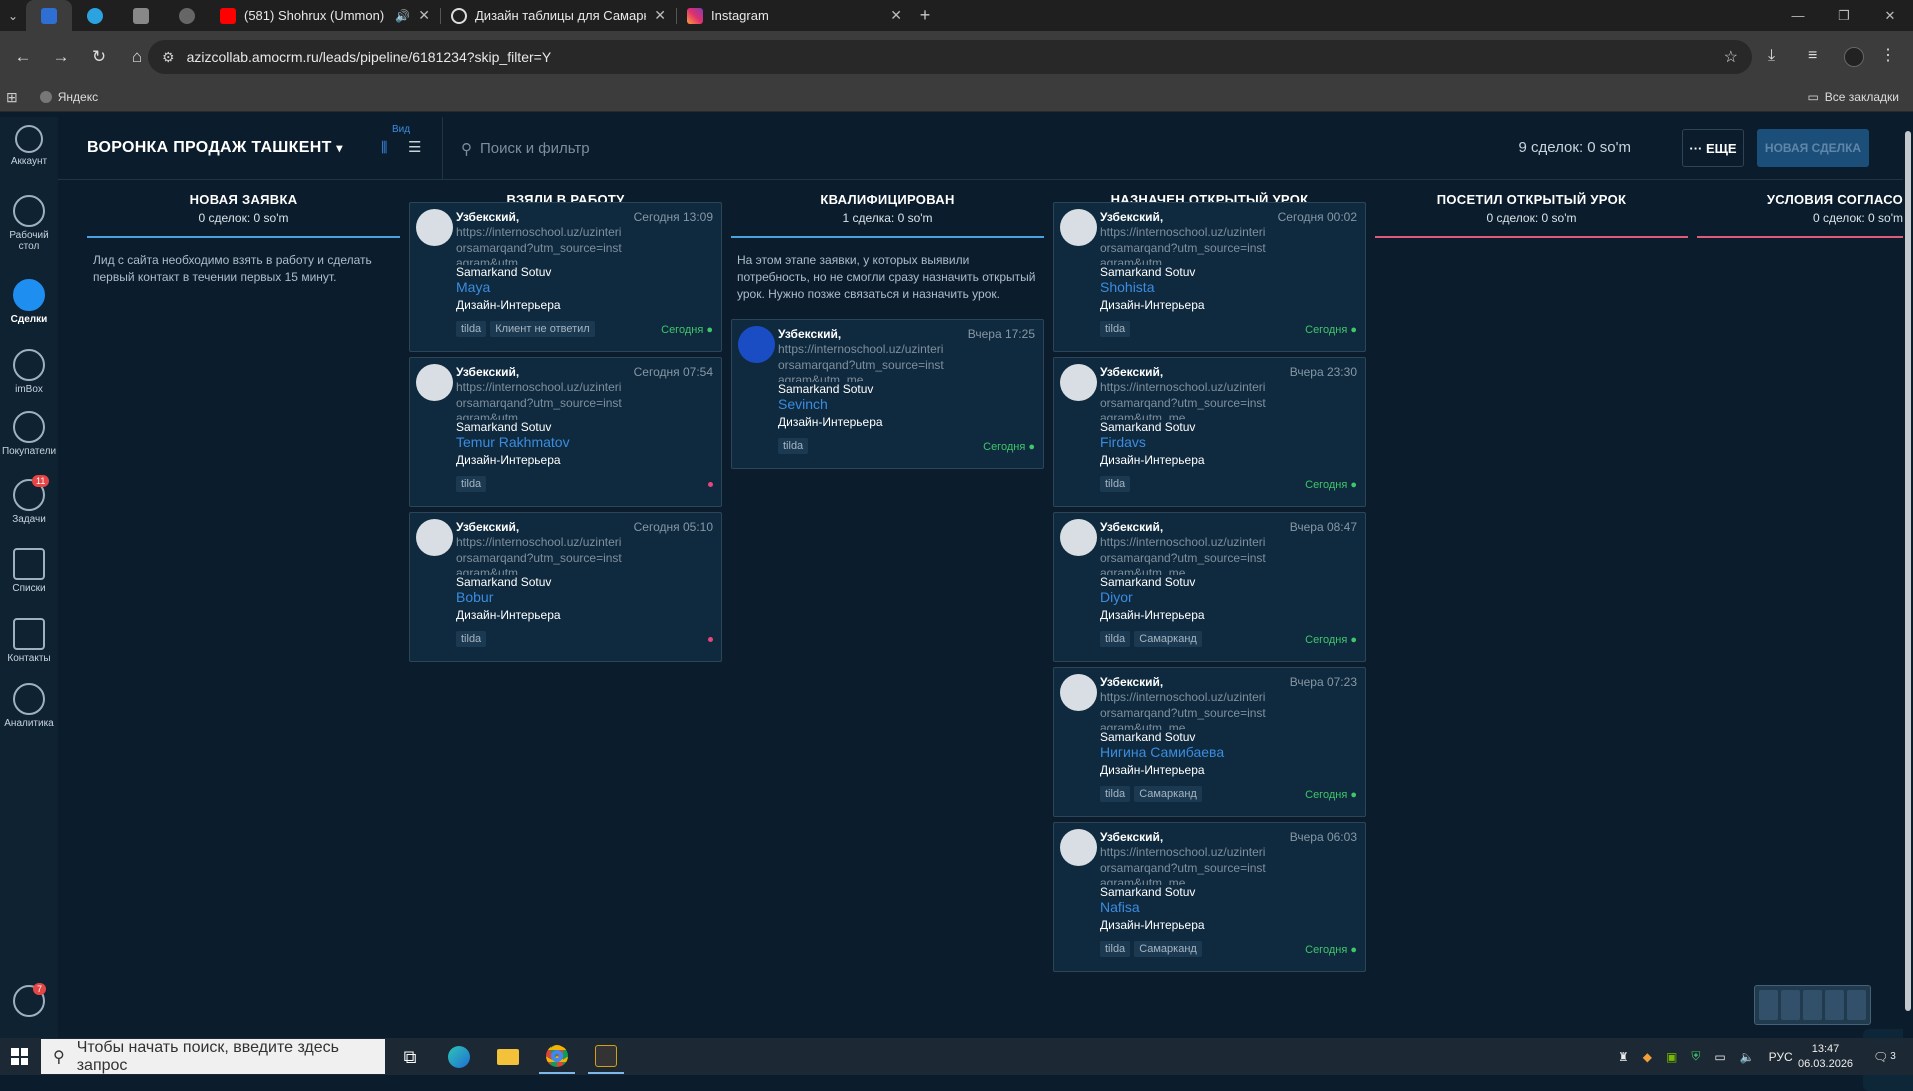 The height and width of the screenshot is (1091, 1913). I want to click on card-deal-name: Shohista, so click(1127, 287).